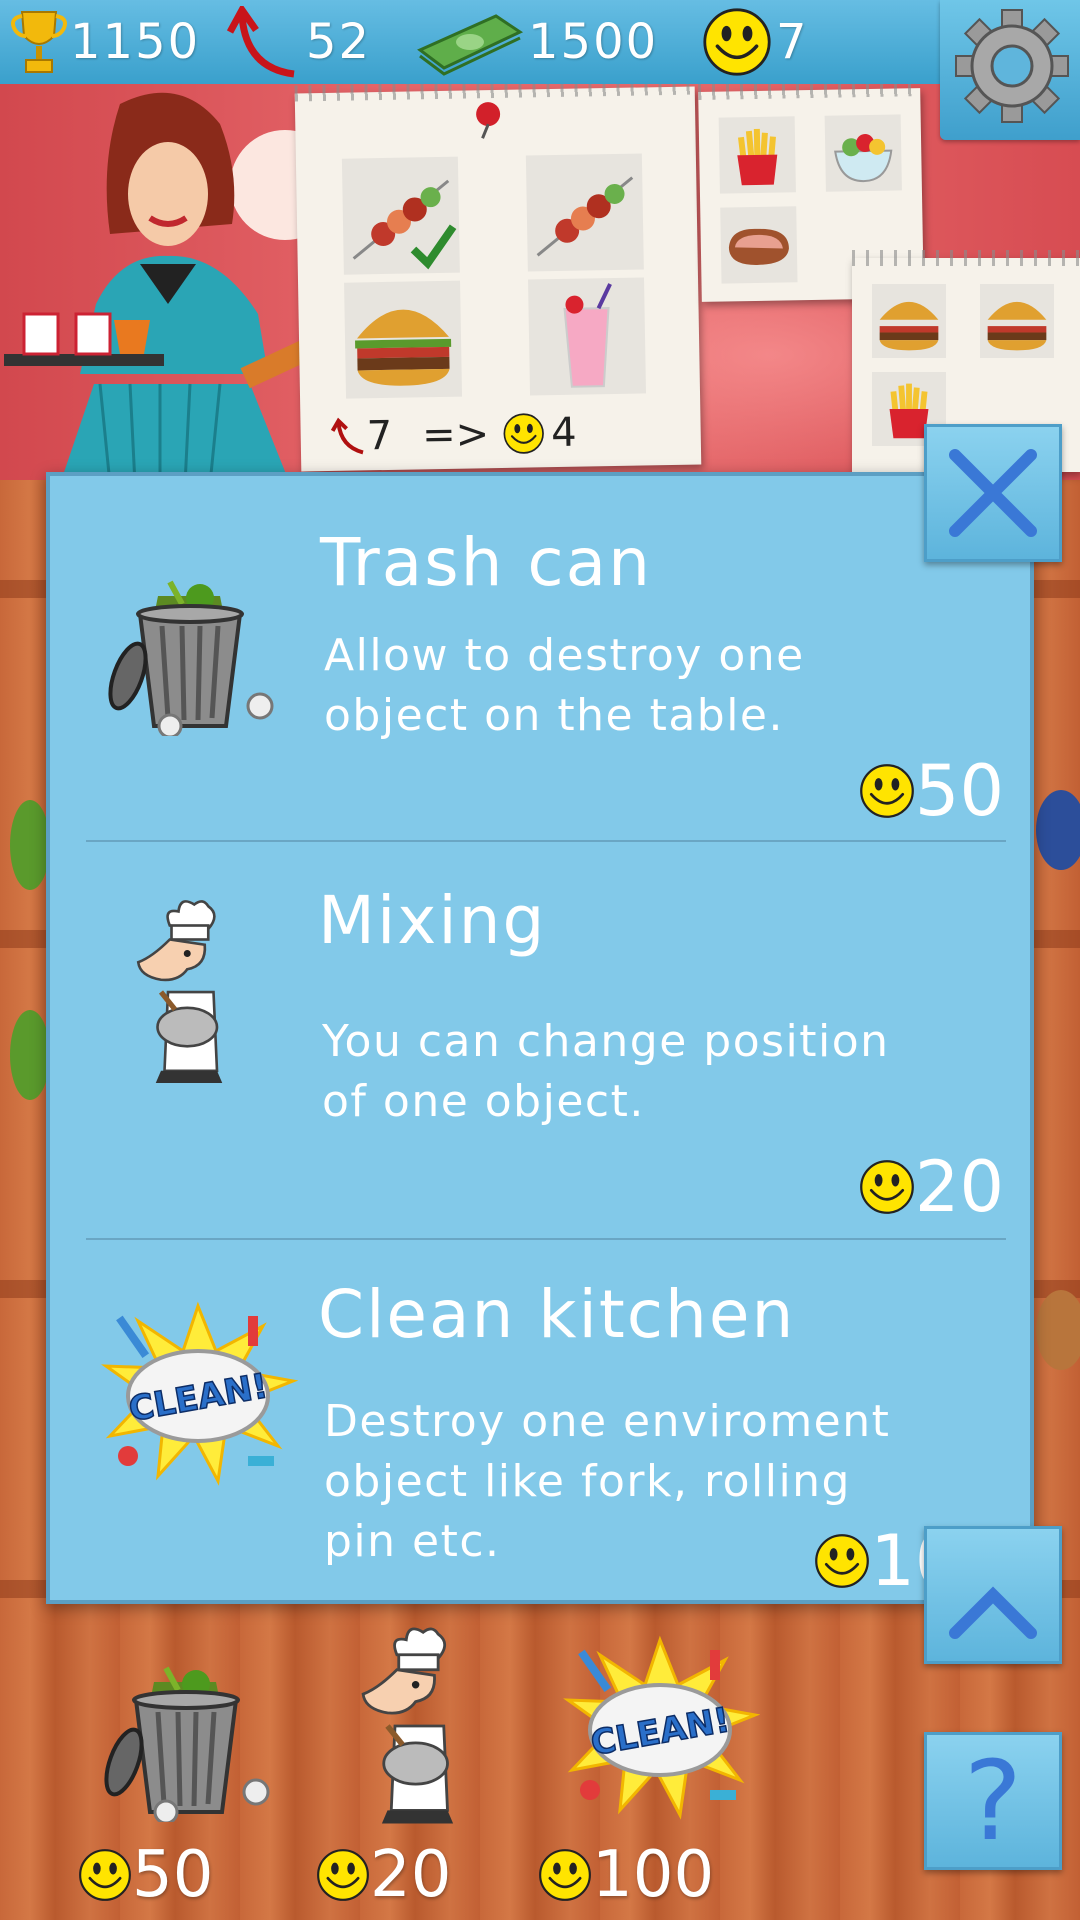 The width and height of the screenshot is (1080, 1920). Describe the element at coordinates (498, 275) in the screenshot. I see `order-note: 7 => 4` at that location.